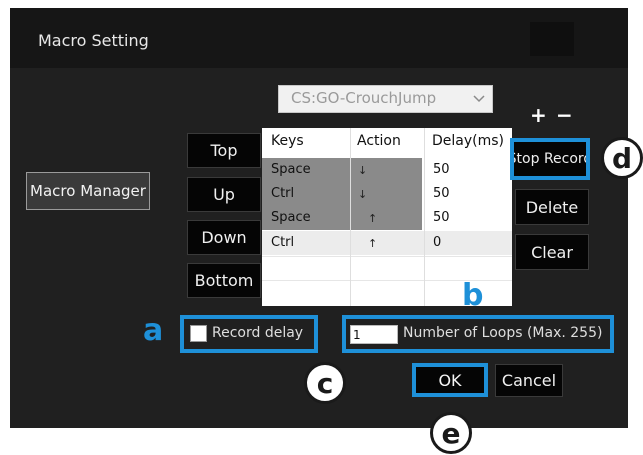 The image size is (643, 455). I want to click on record-delay-checkbox, so click(198, 333).